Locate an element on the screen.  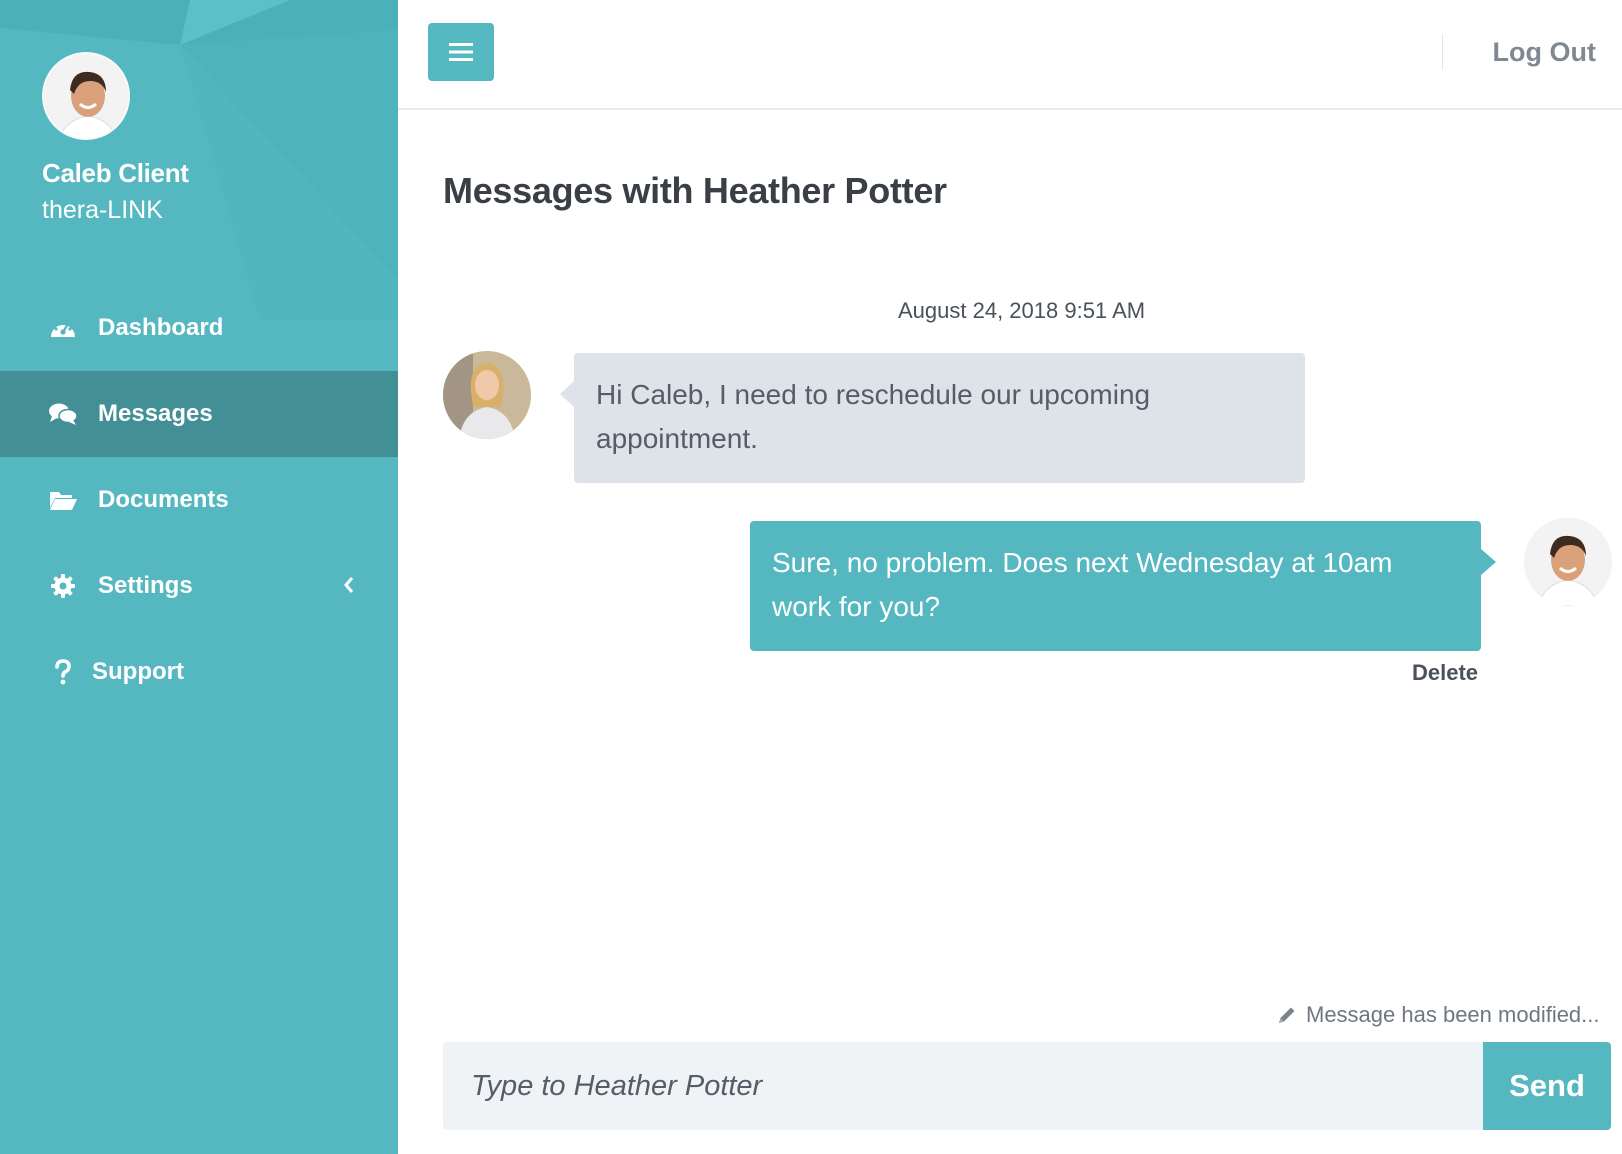
sidebar-item-label: Dashboard is located at coordinates (161, 327).